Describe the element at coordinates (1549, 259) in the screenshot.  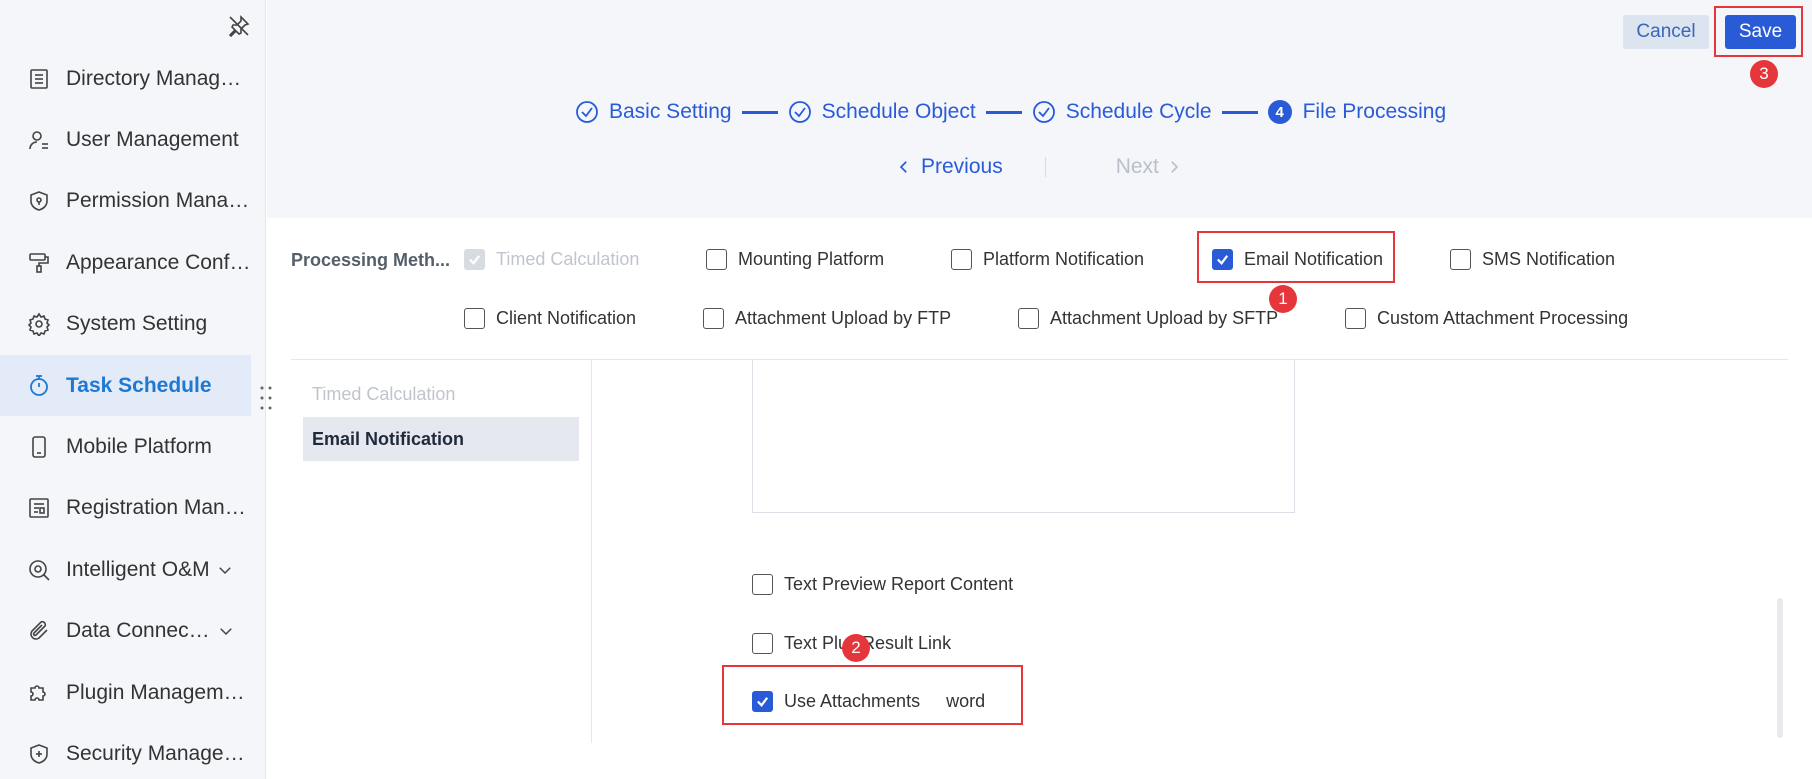
I see `checkbox-label: SMS Notification` at that location.